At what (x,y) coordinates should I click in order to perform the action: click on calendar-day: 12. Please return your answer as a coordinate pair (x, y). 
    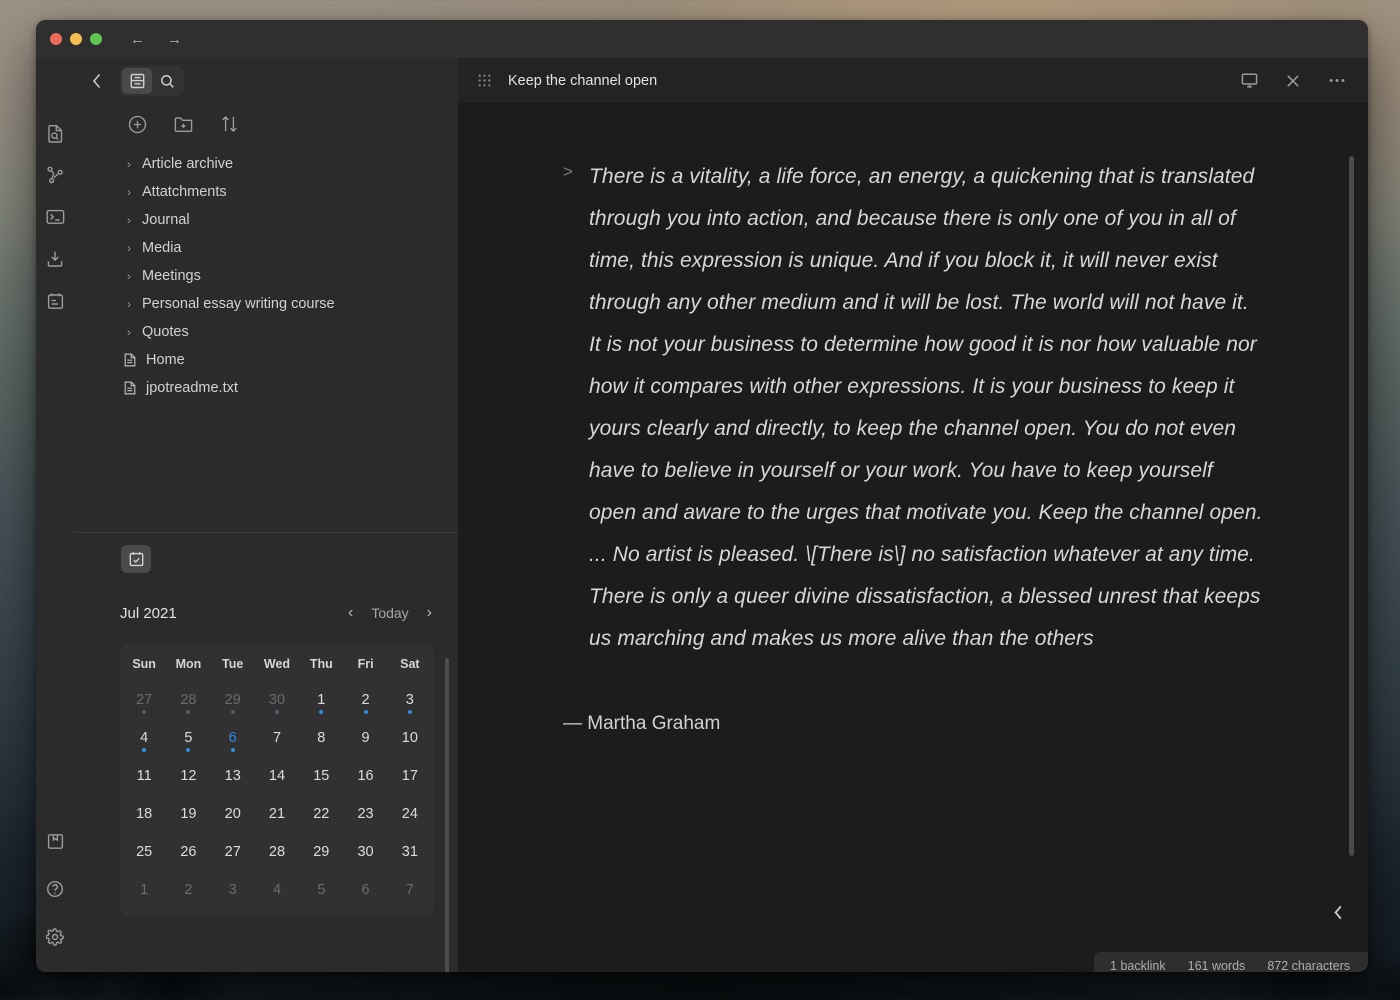
    Looking at the image, I should click on (188, 776).